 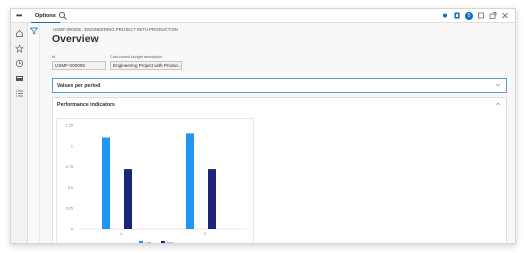 What do you see at coordinates (54, 57) in the screenshot?
I see `id-label: Id` at bounding box center [54, 57].